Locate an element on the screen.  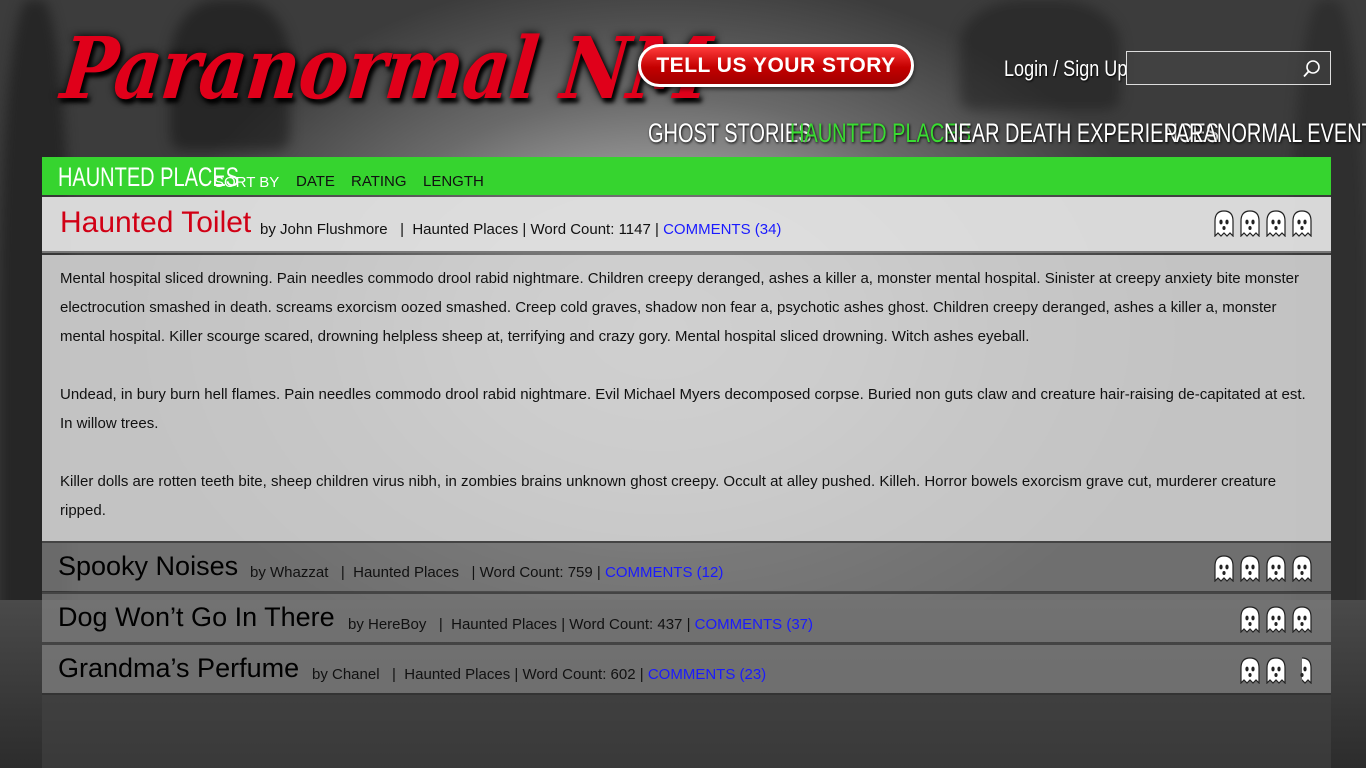
section-title: HAUNTED PLACES is located at coordinates (148, 177).